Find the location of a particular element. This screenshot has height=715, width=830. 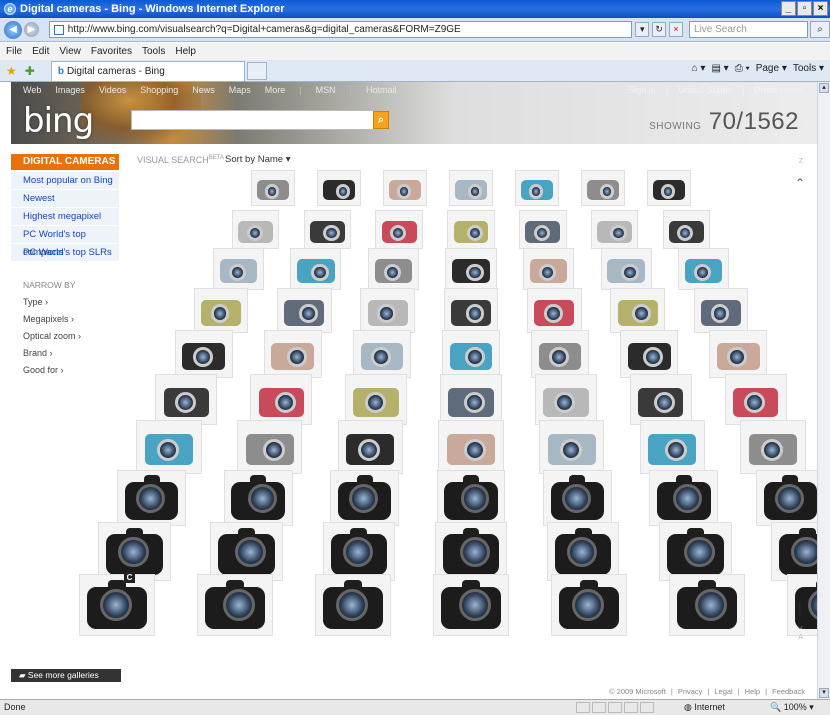

close-button: × is located at coordinates (820, 8).